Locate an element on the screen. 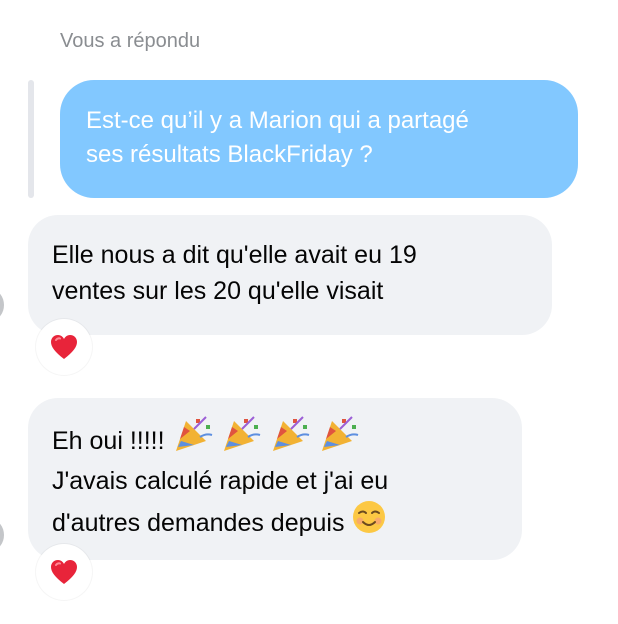  message-line: Elle nous a dit qu'elle avait eu 19 is located at coordinates (234, 255).